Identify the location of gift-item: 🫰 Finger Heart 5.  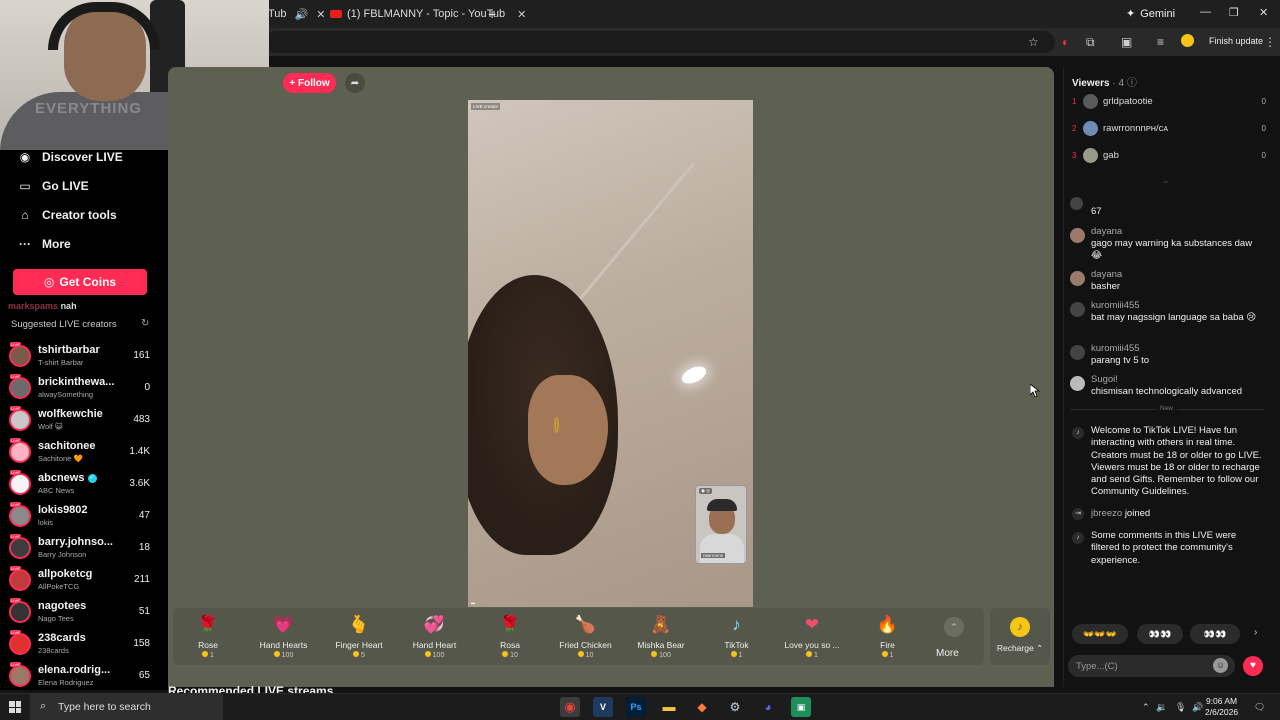
(359, 636).